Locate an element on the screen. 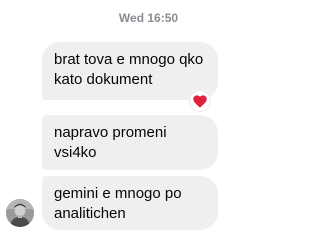 Image resolution: width=320 pixels, height=241 pixels. avatar-photo is located at coordinates (20, 213).